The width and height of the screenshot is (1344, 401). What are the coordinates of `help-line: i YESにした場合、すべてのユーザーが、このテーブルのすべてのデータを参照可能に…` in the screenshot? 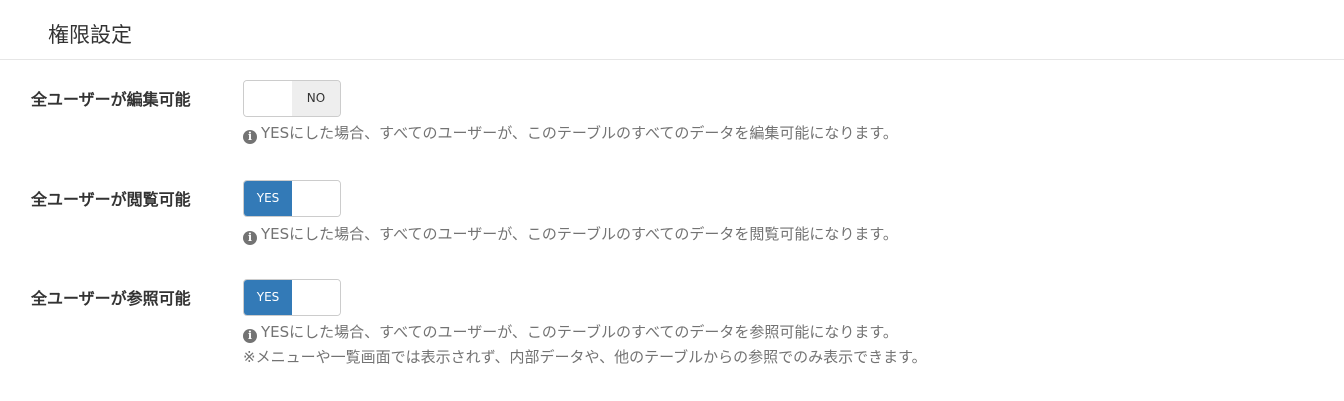 It's located at (585, 332).